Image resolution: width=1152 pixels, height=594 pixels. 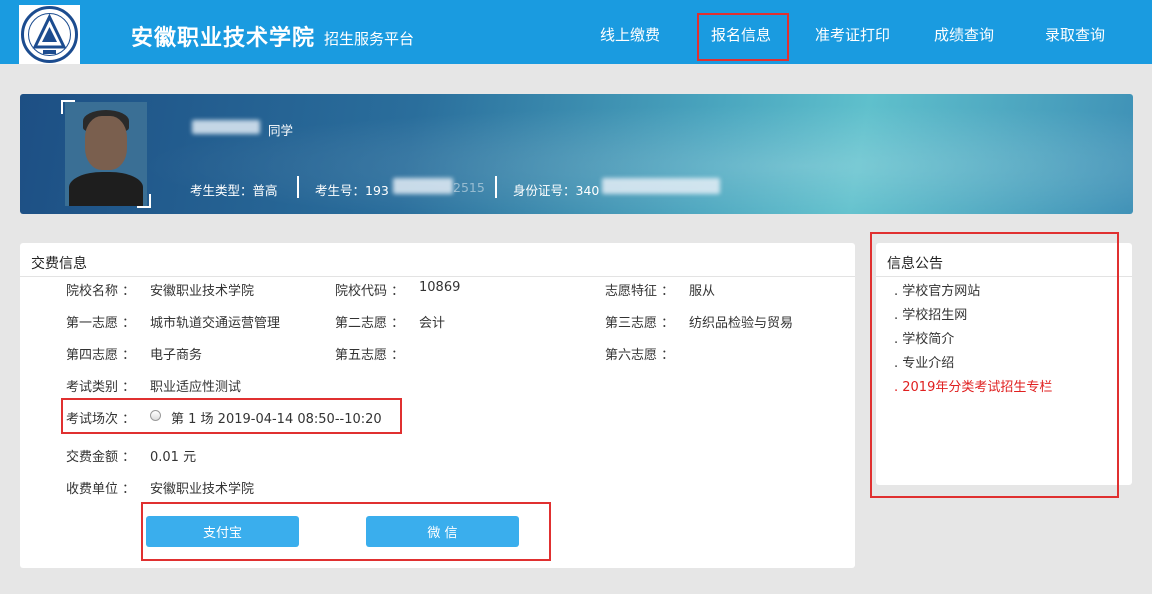 What do you see at coordinates (215, 323) in the screenshot?
I see `wish1-value: 城市轨道交通运营管理` at bounding box center [215, 323].